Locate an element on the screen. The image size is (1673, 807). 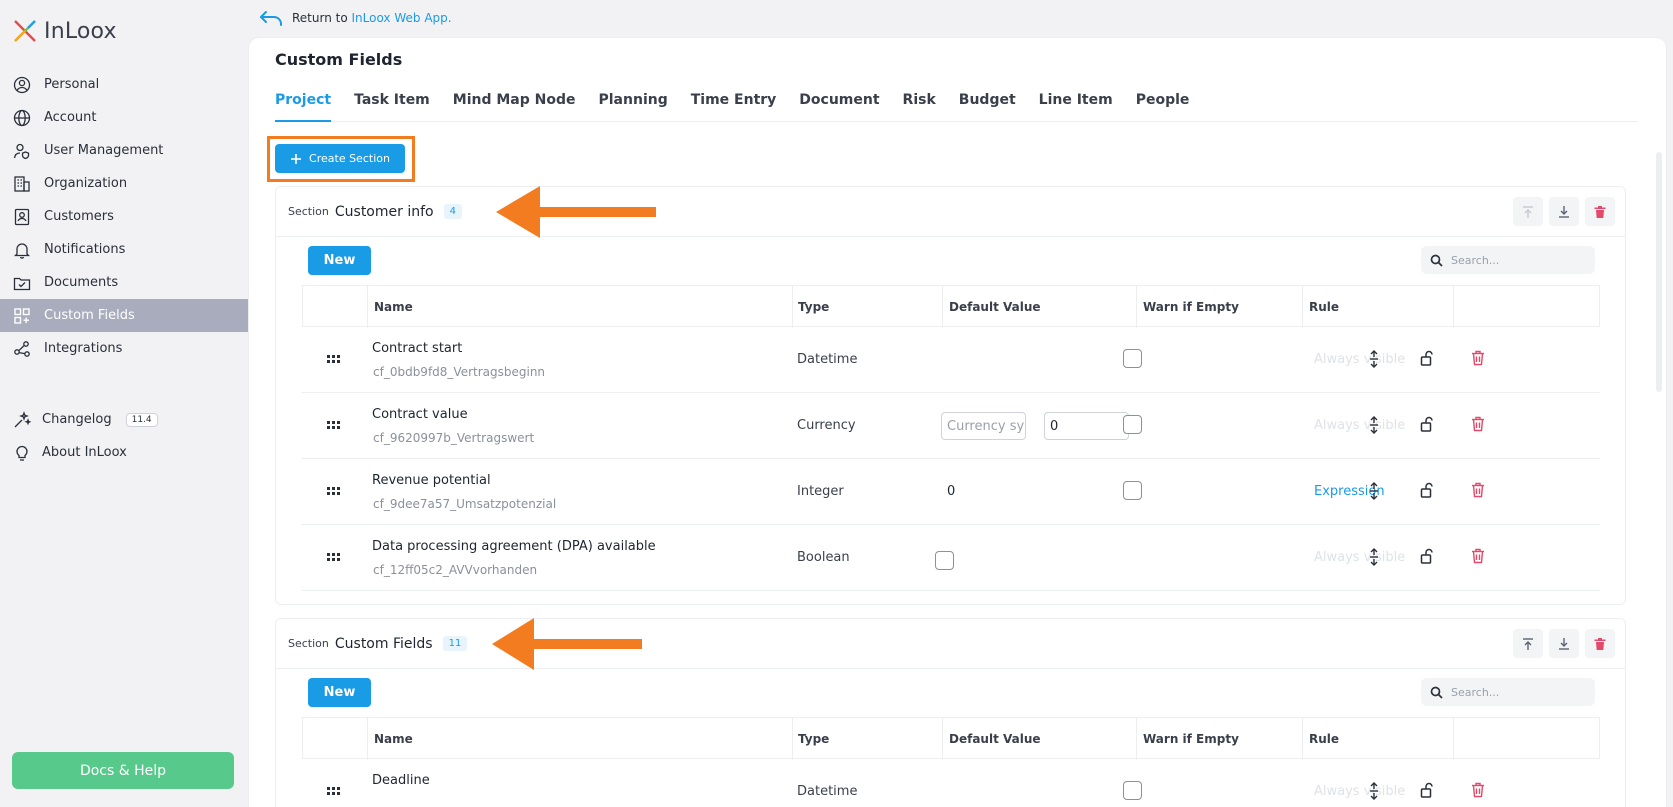
sidebar-item-documents: Documents is located at coordinates (124, 282).